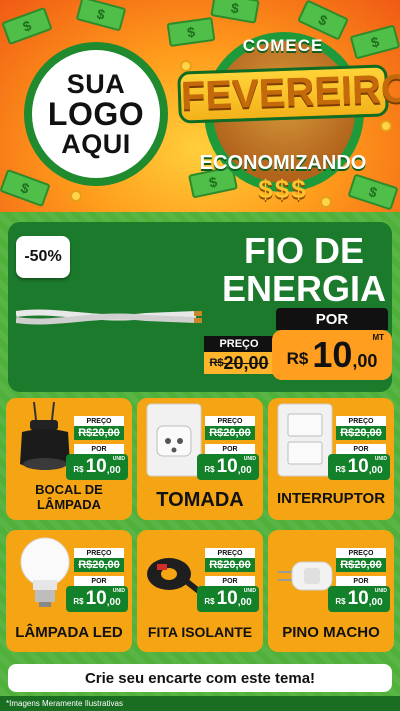  What do you see at coordinates (378, 337) in the screenshot?
I see `price-unit: MT` at bounding box center [378, 337].